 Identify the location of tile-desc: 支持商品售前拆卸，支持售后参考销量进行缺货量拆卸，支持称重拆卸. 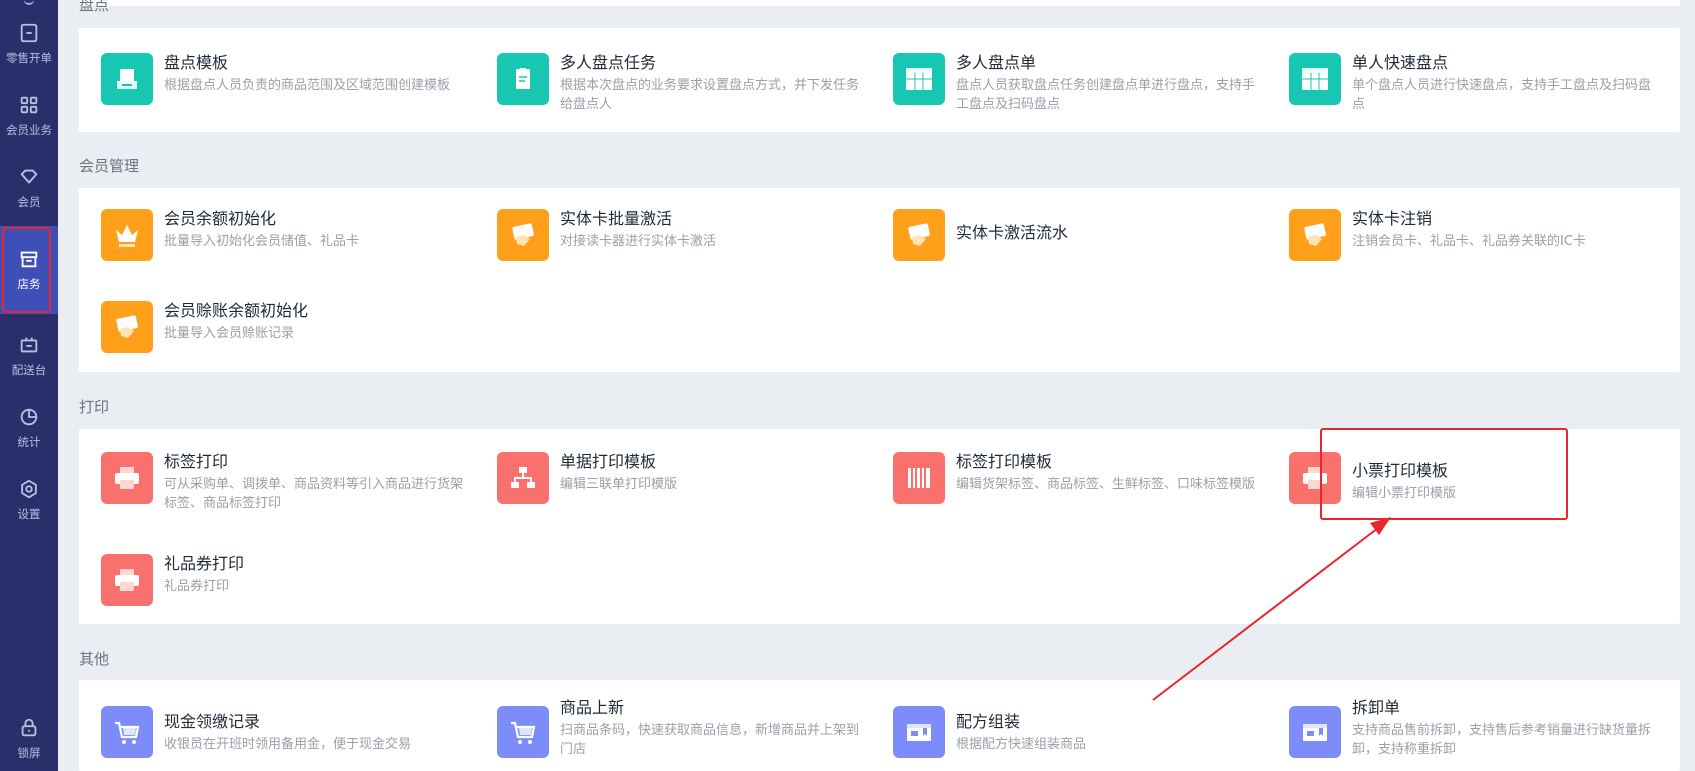
(1502, 740).